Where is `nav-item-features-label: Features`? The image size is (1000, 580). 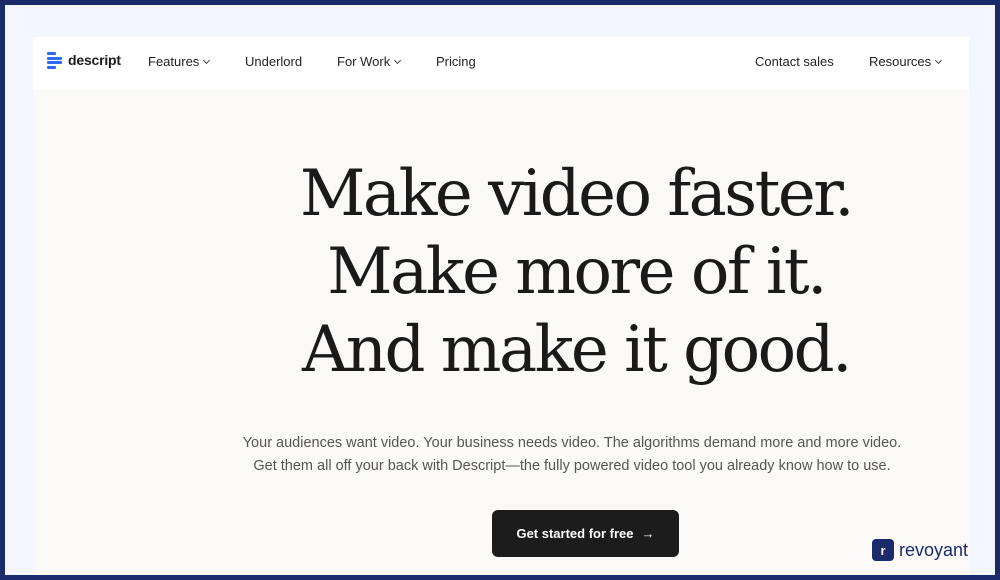 nav-item-features-label: Features is located at coordinates (174, 61).